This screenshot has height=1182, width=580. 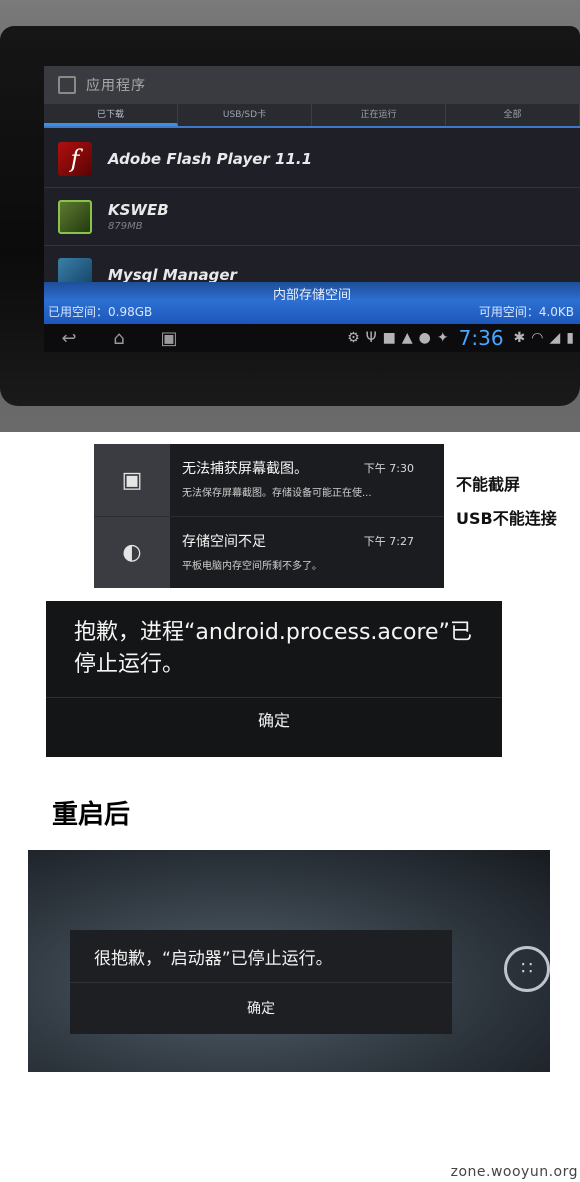 I want to click on storage-panel: 内部存储空间 已用空间：0.98GB 可用空间：4.0KB, so click(x=312, y=303).